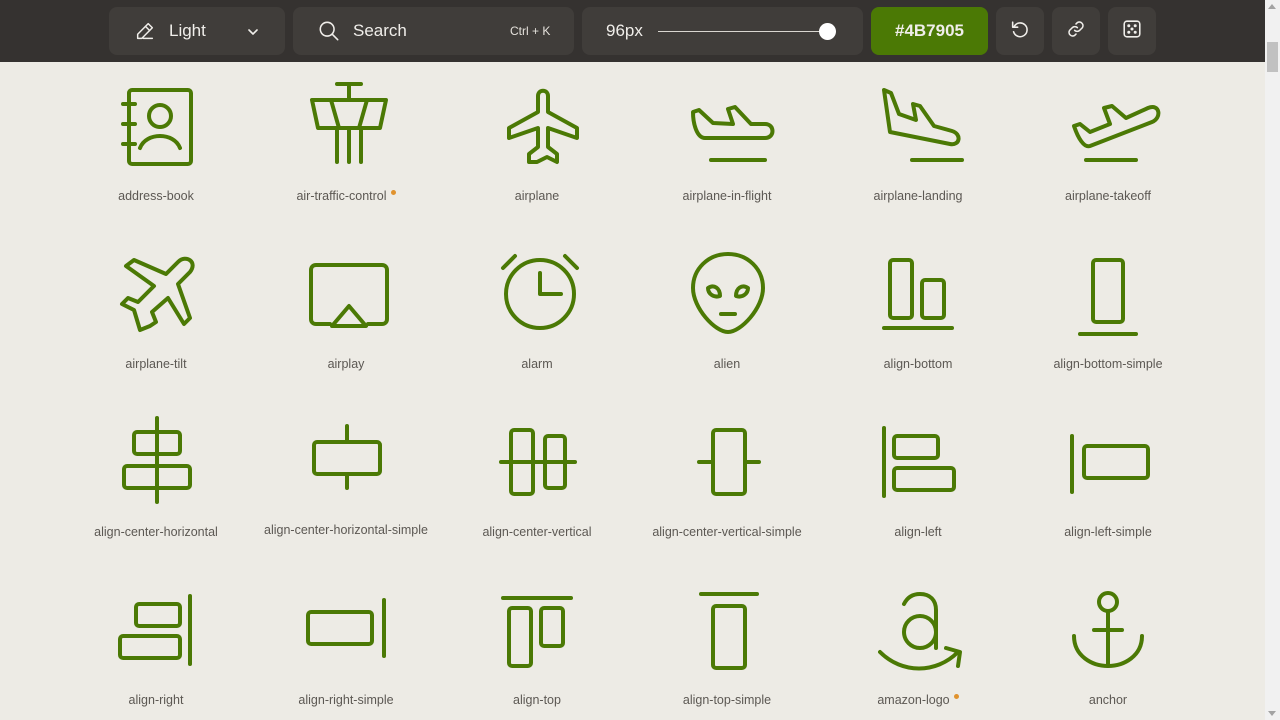 This screenshot has height=720, width=1280. I want to click on size-slider-thumb, so click(827, 31).